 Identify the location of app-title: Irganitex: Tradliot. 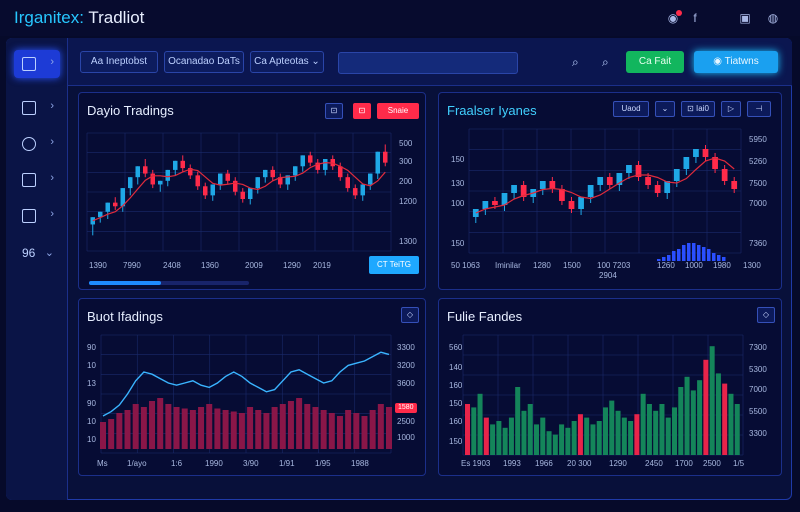
(79, 18).